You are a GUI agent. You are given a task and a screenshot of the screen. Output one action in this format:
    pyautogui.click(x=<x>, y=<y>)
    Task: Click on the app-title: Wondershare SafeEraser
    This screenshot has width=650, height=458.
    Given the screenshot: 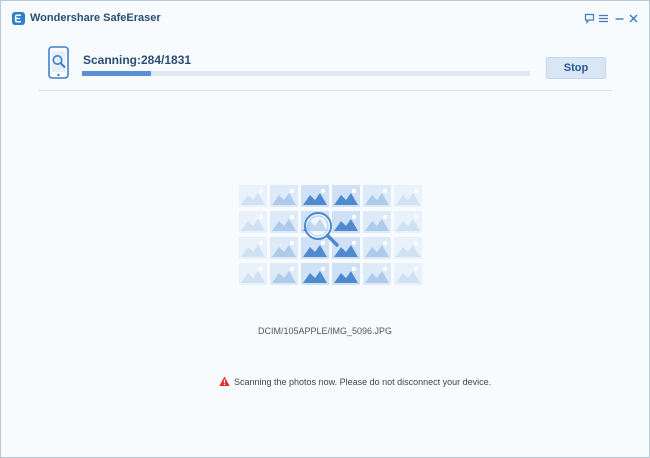 What is the action you would take?
    pyautogui.click(x=95, y=18)
    